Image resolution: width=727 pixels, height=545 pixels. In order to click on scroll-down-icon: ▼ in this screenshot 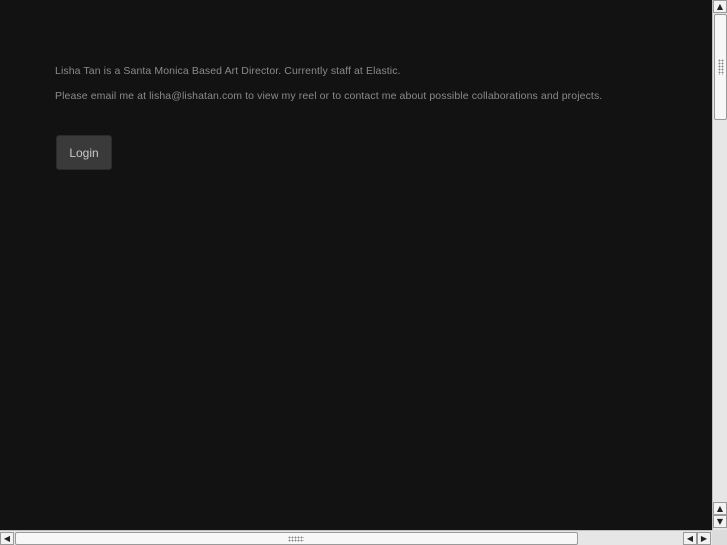, I will do `click(720, 521)`.